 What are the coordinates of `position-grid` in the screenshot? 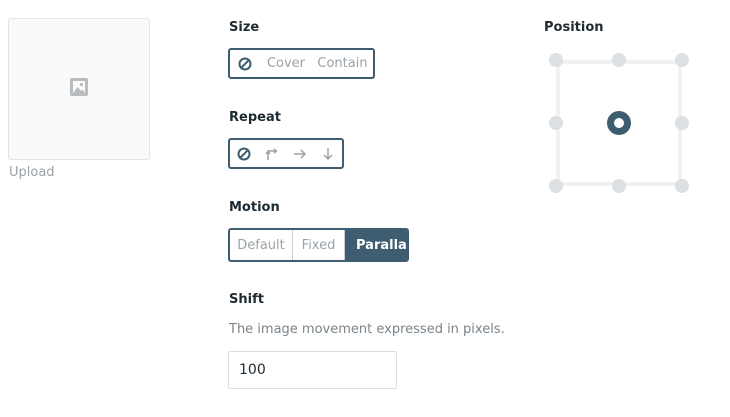 It's located at (619, 123).